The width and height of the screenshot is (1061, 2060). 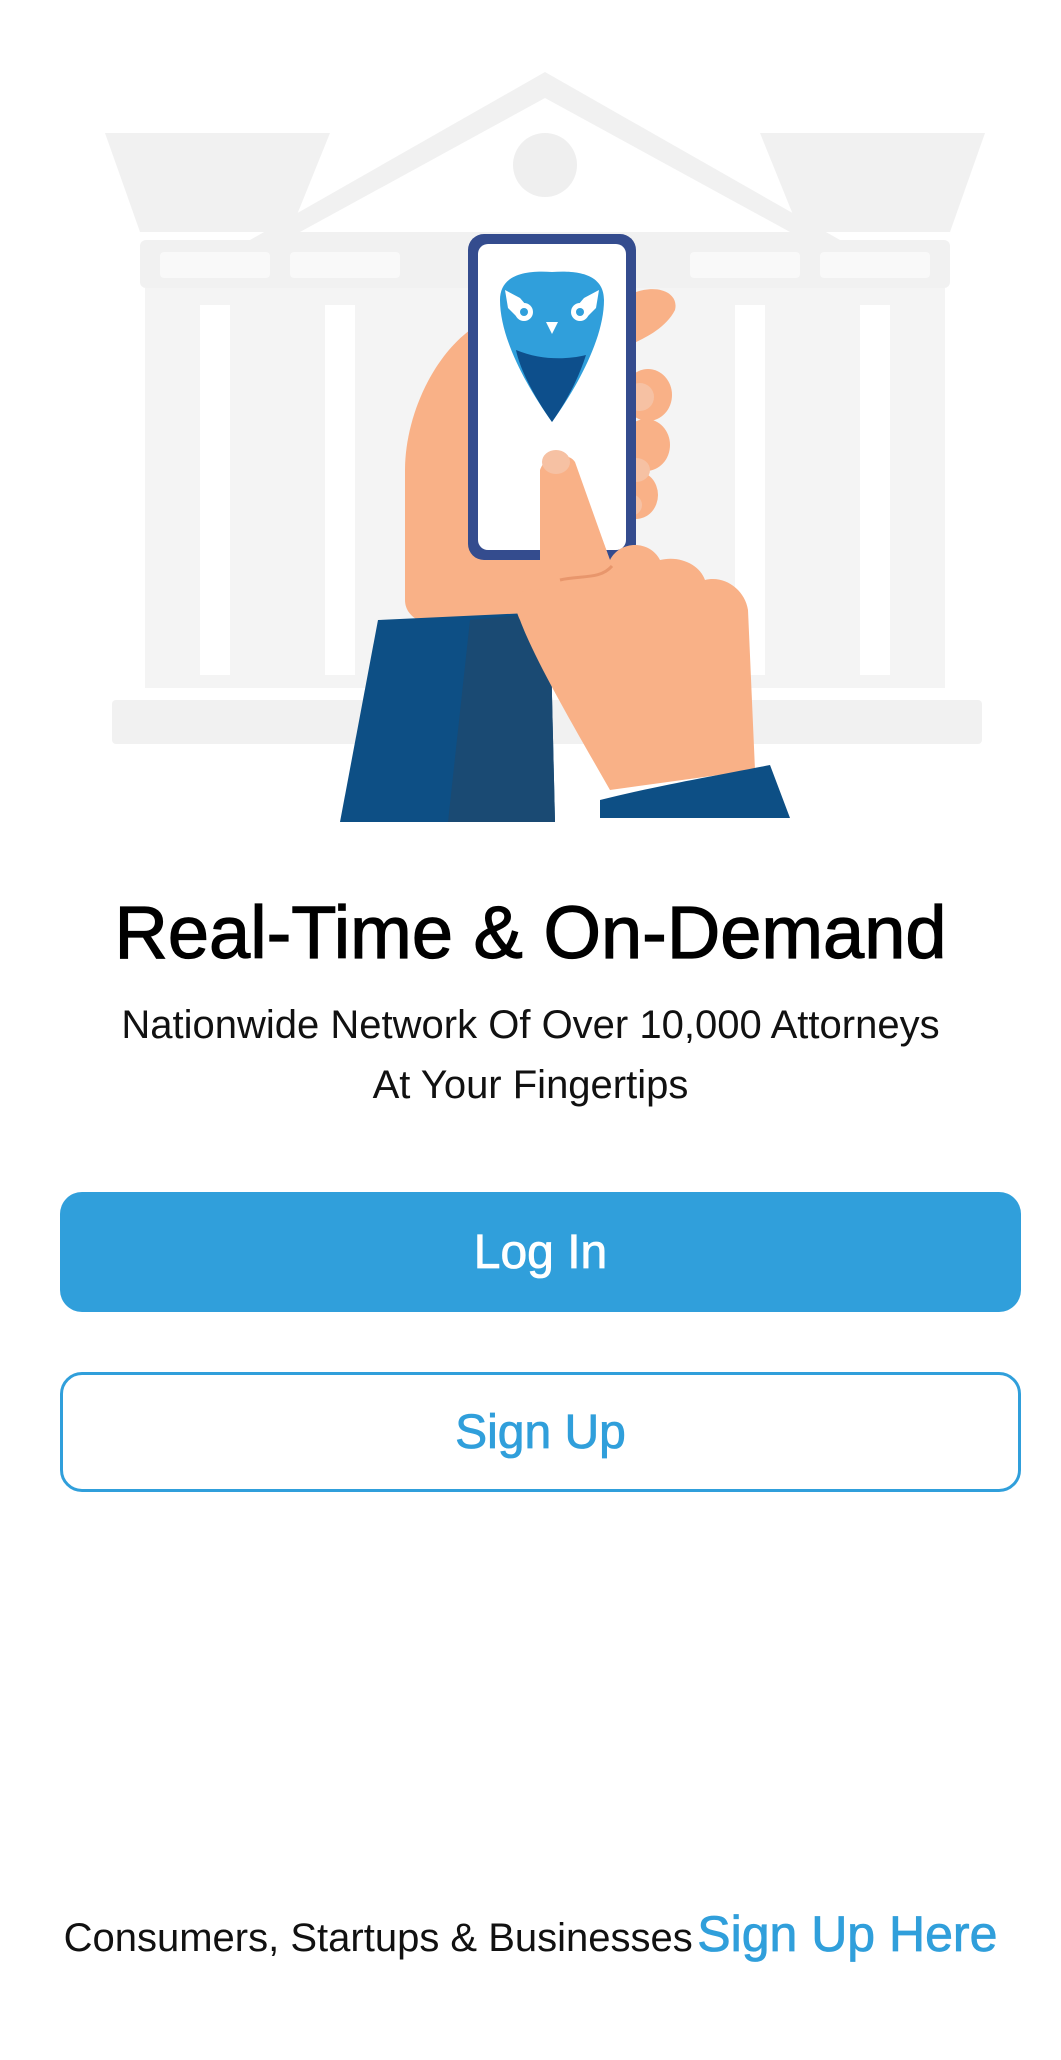 I want to click on page-title: Real-Time & On-Demand, so click(x=530, y=932).